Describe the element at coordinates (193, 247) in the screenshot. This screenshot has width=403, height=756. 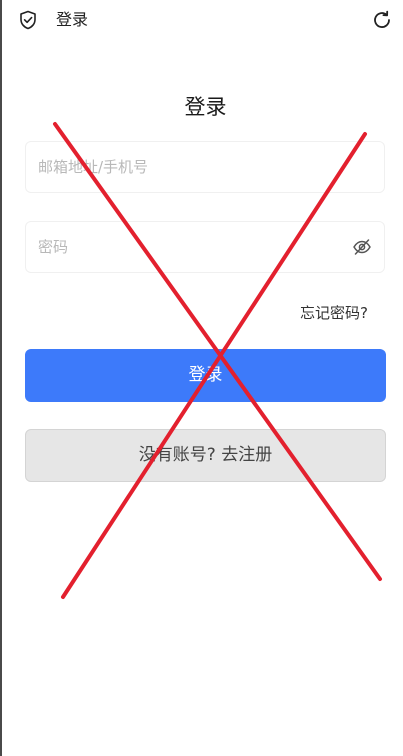
I see `password-input` at that location.